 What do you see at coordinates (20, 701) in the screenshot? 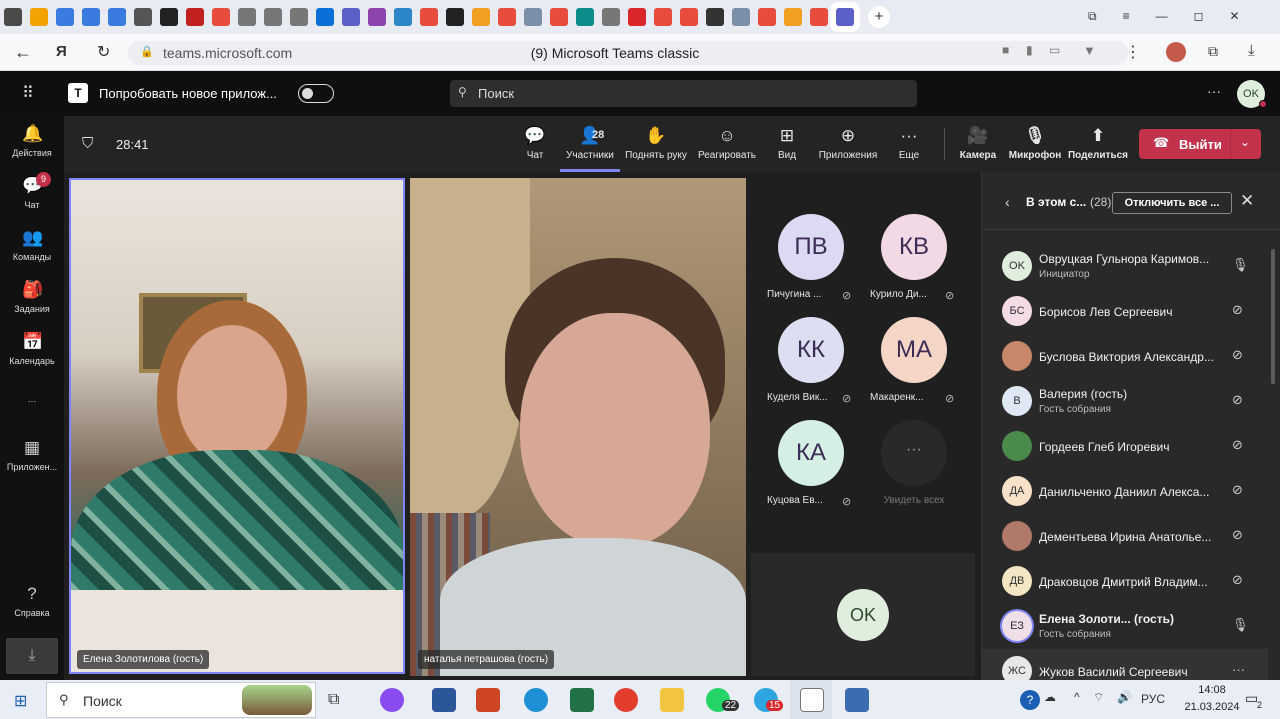
I see `windows-start-icon: ⊞` at bounding box center [20, 701].